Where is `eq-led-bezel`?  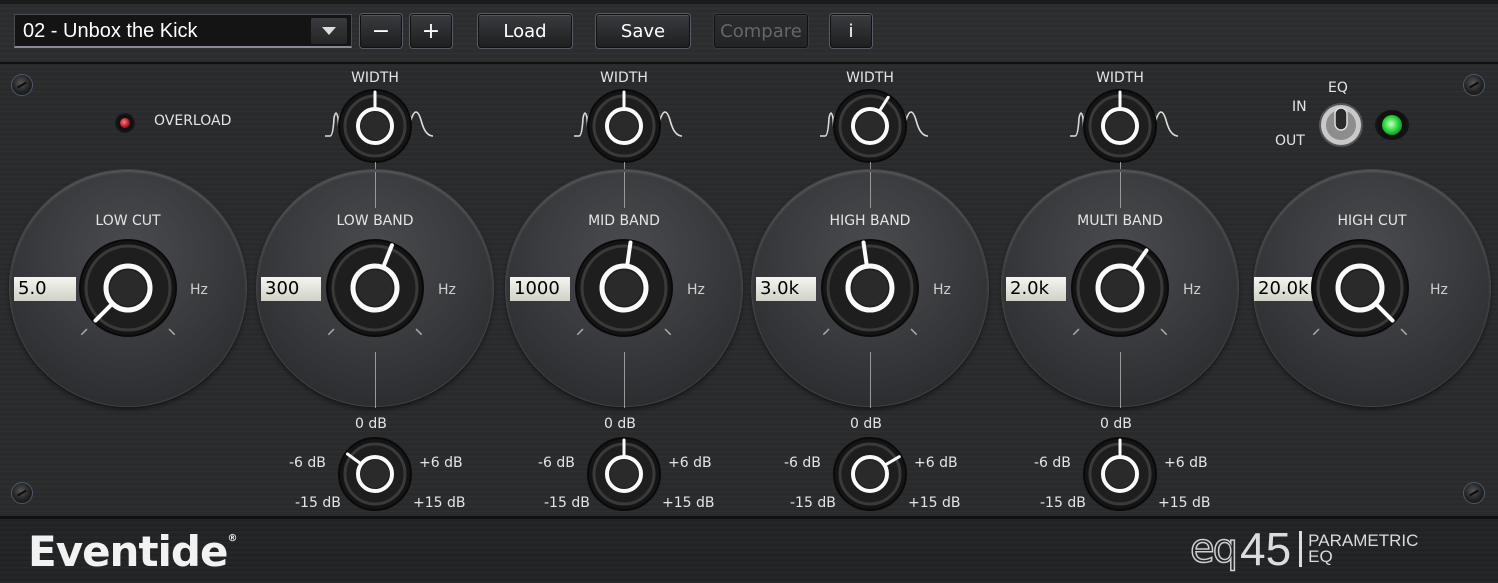 eq-led-bezel is located at coordinates (1392, 125).